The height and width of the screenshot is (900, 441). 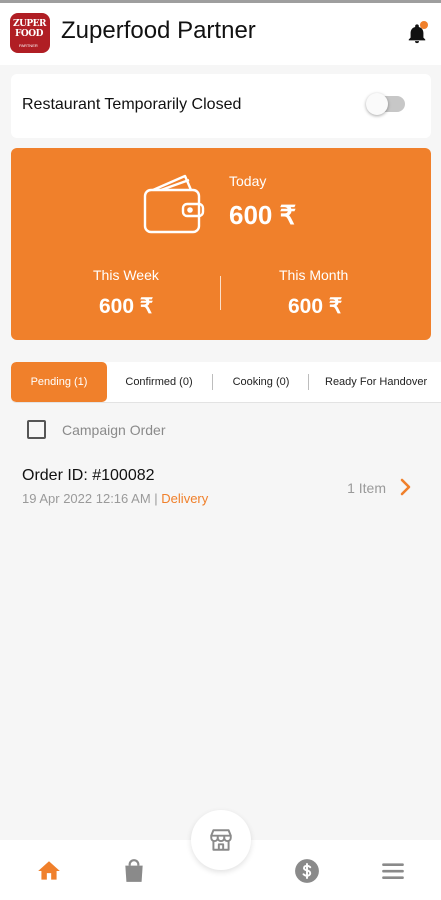 I want to click on campaign-order-checkbox, so click(x=36, y=429).